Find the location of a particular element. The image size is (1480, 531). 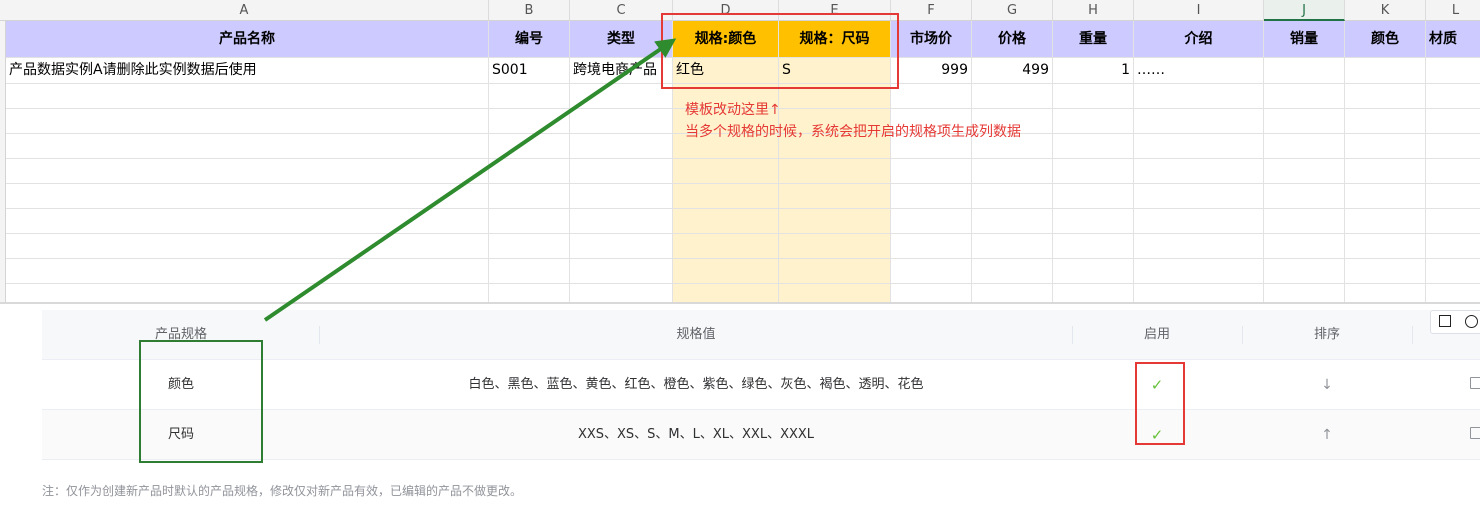

header-cell-color: 颜色 is located at coordinates (1385, 39).